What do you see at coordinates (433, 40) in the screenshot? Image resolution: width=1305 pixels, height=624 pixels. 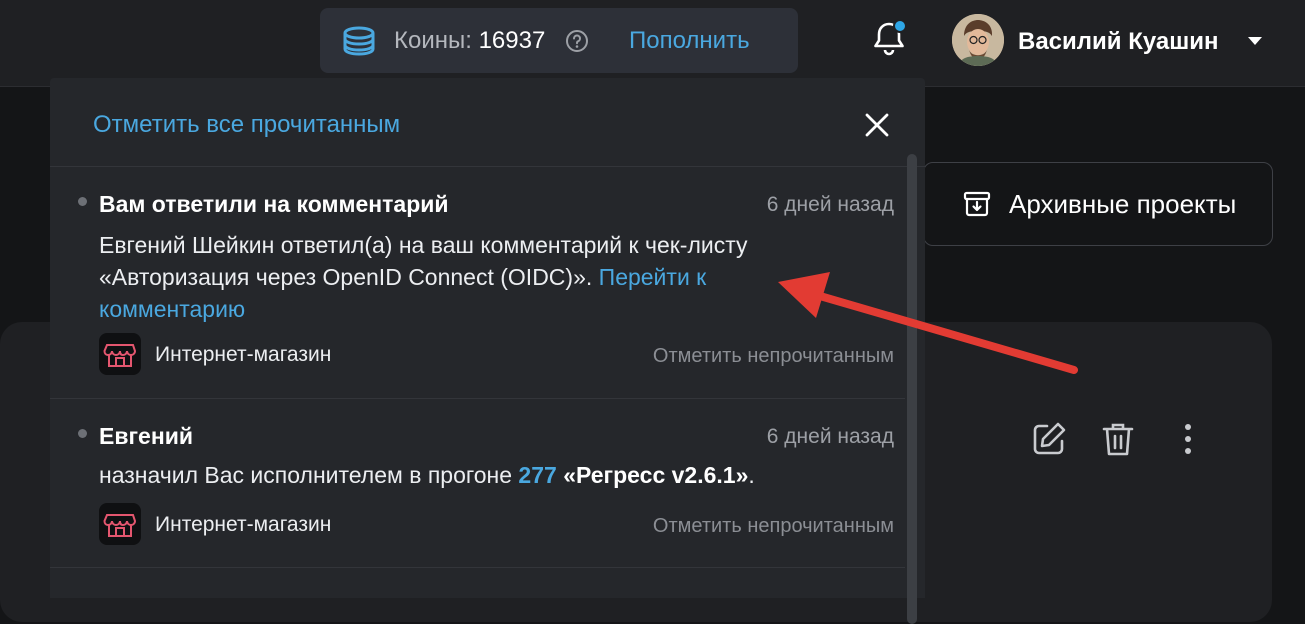 I see `coins-label: Коины:` at bounding box center [433, 40].